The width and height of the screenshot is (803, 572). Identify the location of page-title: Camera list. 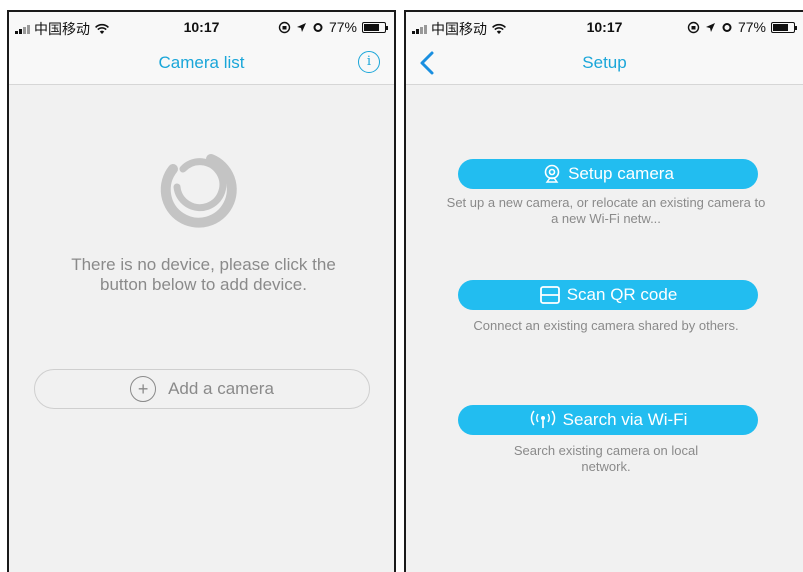
(201, 62).